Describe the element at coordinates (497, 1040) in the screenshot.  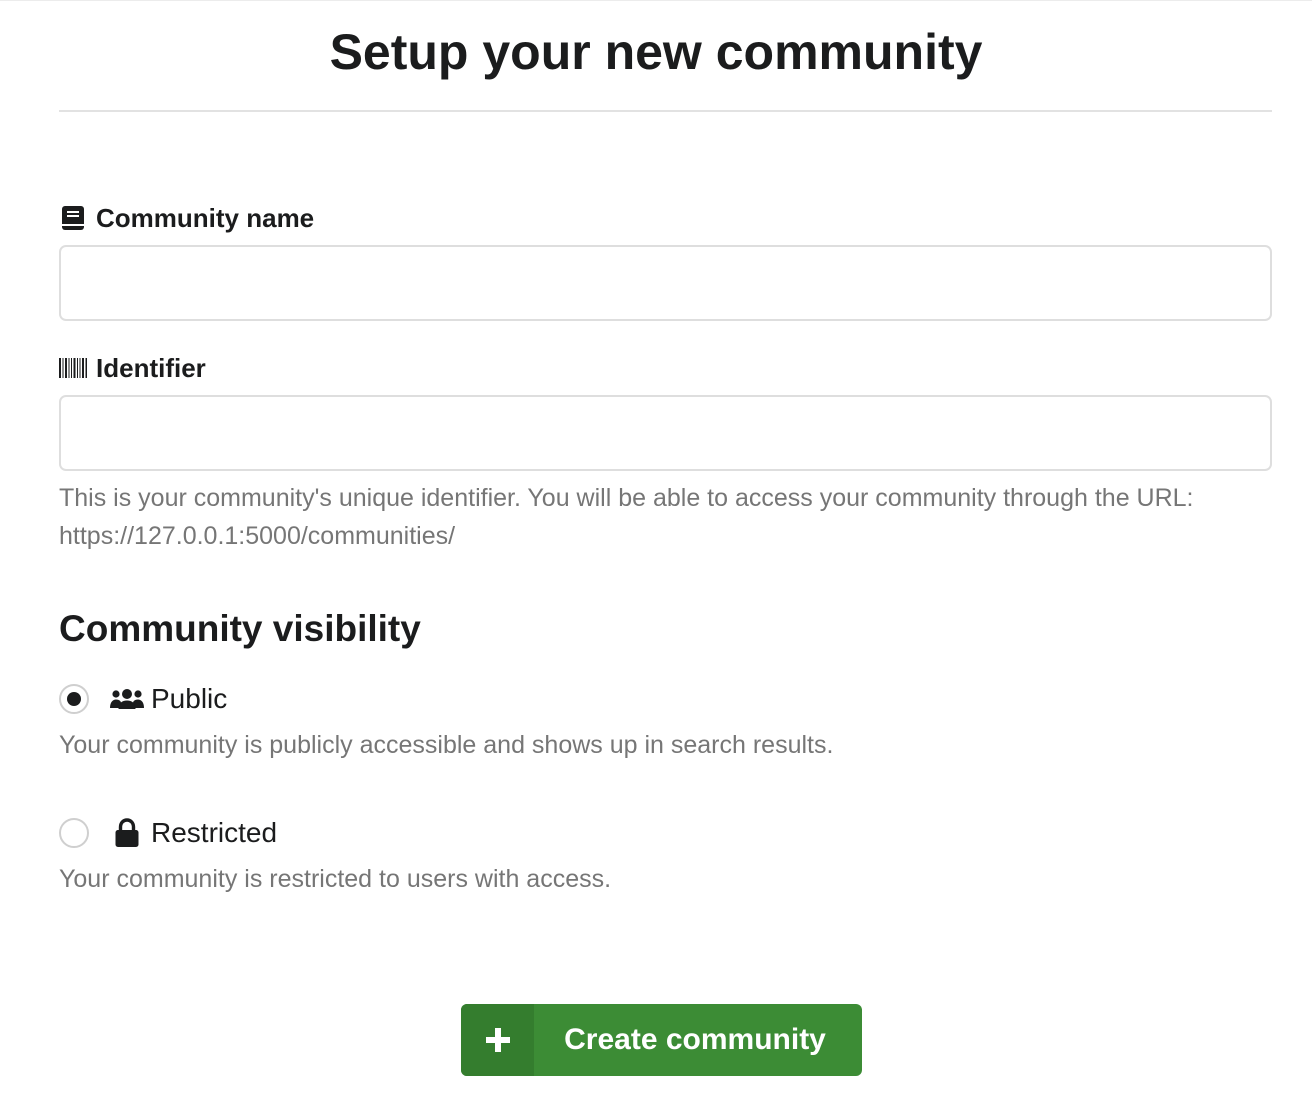
I see `plus-icon` at that location.